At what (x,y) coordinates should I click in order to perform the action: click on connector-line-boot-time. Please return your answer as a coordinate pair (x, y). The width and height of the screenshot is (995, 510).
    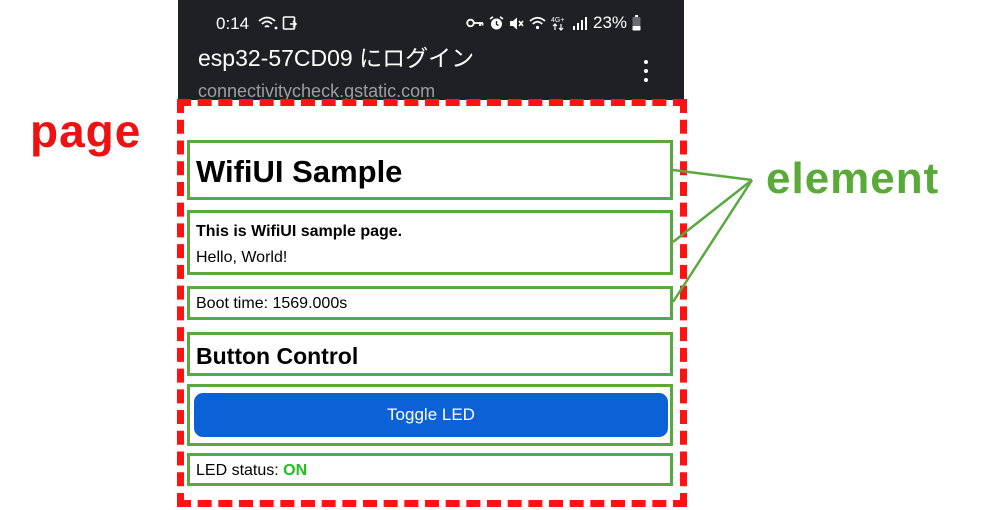
    Looking at the image, I should click on (712, 241).